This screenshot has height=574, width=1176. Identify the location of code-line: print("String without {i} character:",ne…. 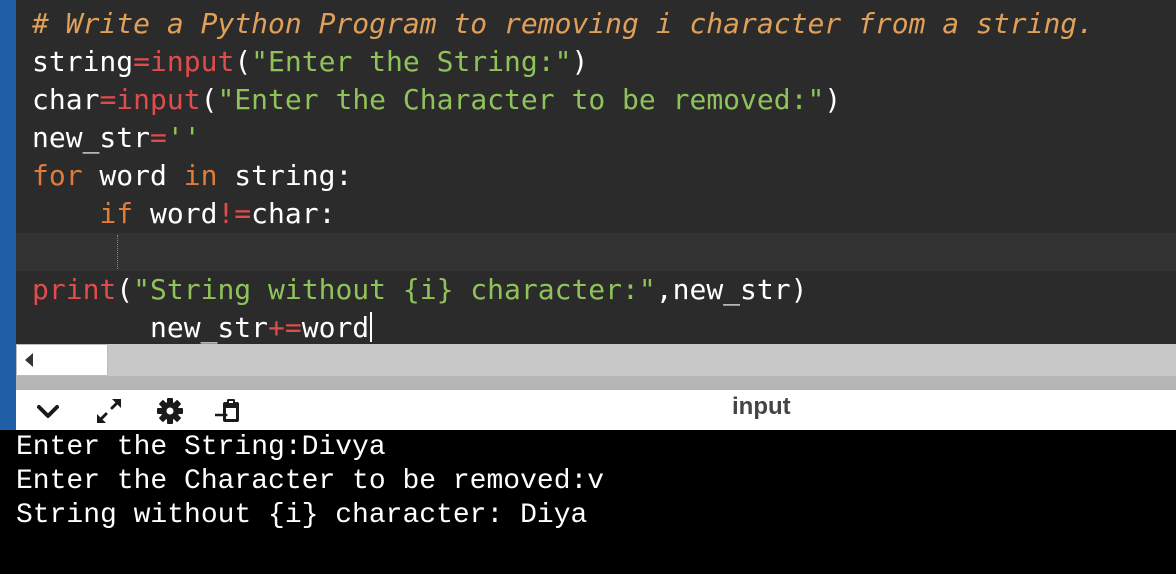
(596, 290).